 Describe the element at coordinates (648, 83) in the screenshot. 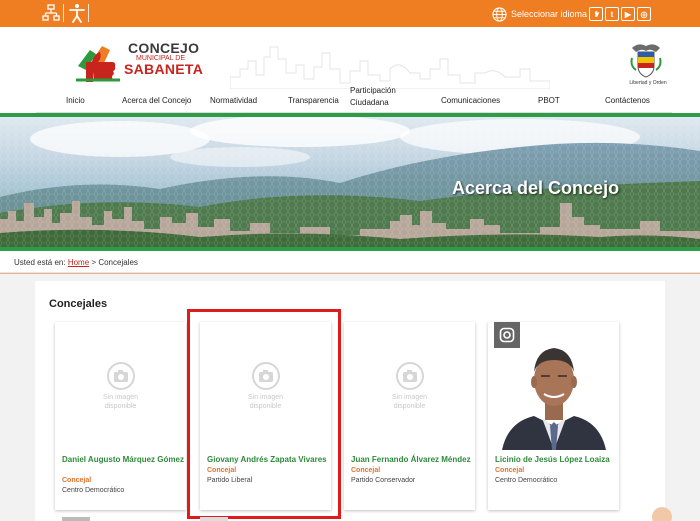

I see `coat-of-arms-caption: Libertad y Orden` at that location.